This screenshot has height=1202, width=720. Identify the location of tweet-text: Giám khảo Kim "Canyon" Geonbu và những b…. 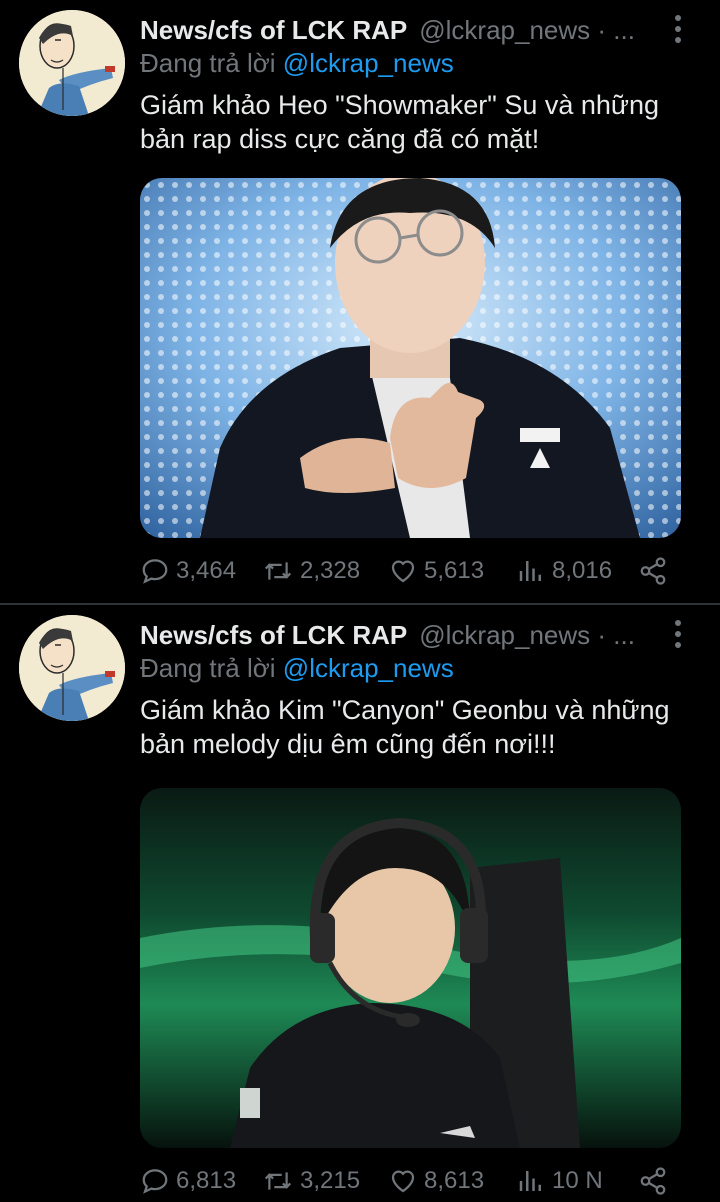
(405, 727).